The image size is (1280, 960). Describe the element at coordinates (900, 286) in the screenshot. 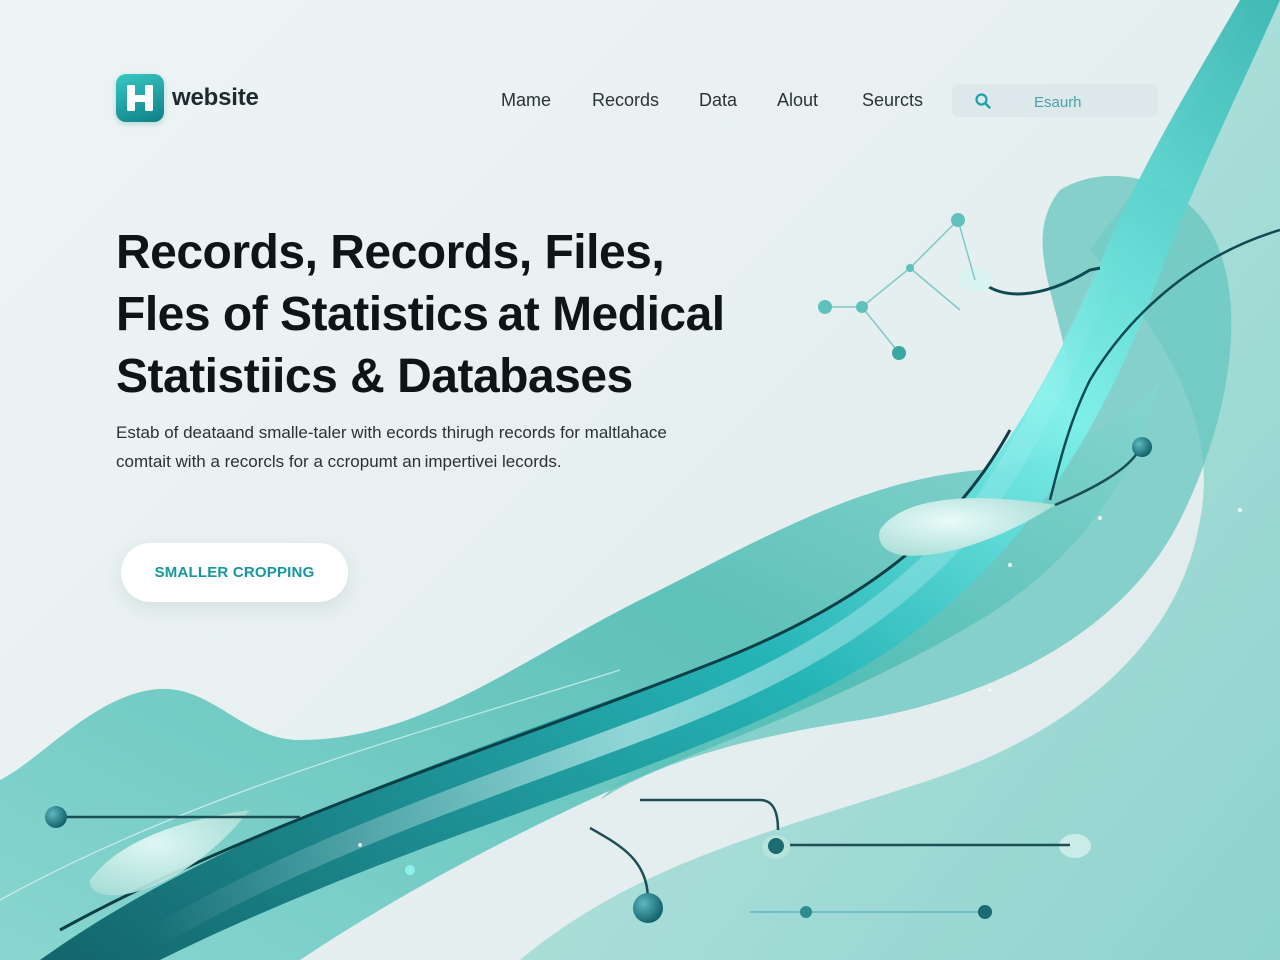

I see `molecule-network` at that location.